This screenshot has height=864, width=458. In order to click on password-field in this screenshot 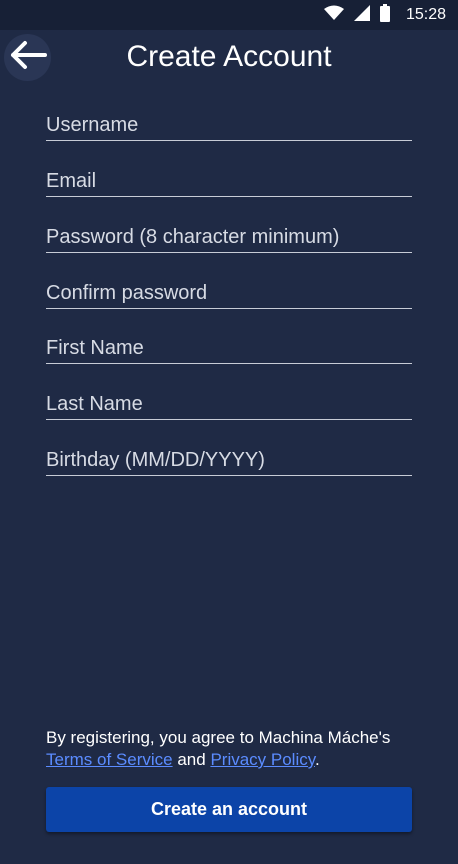, I will do `click(229, 237)`.